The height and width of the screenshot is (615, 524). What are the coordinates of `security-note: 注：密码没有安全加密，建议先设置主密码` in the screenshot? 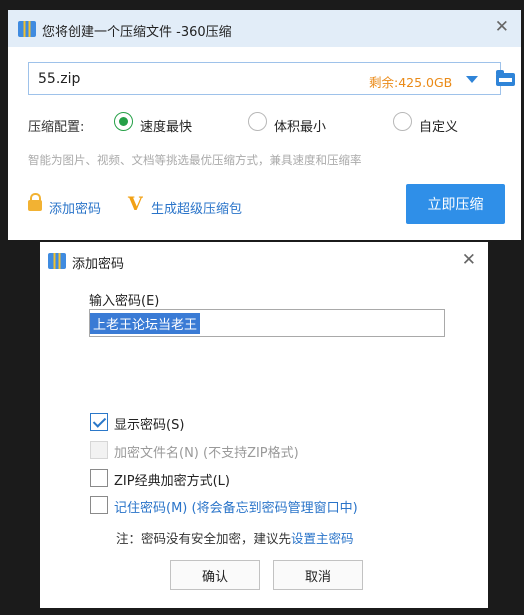 It's located at (235, 537).